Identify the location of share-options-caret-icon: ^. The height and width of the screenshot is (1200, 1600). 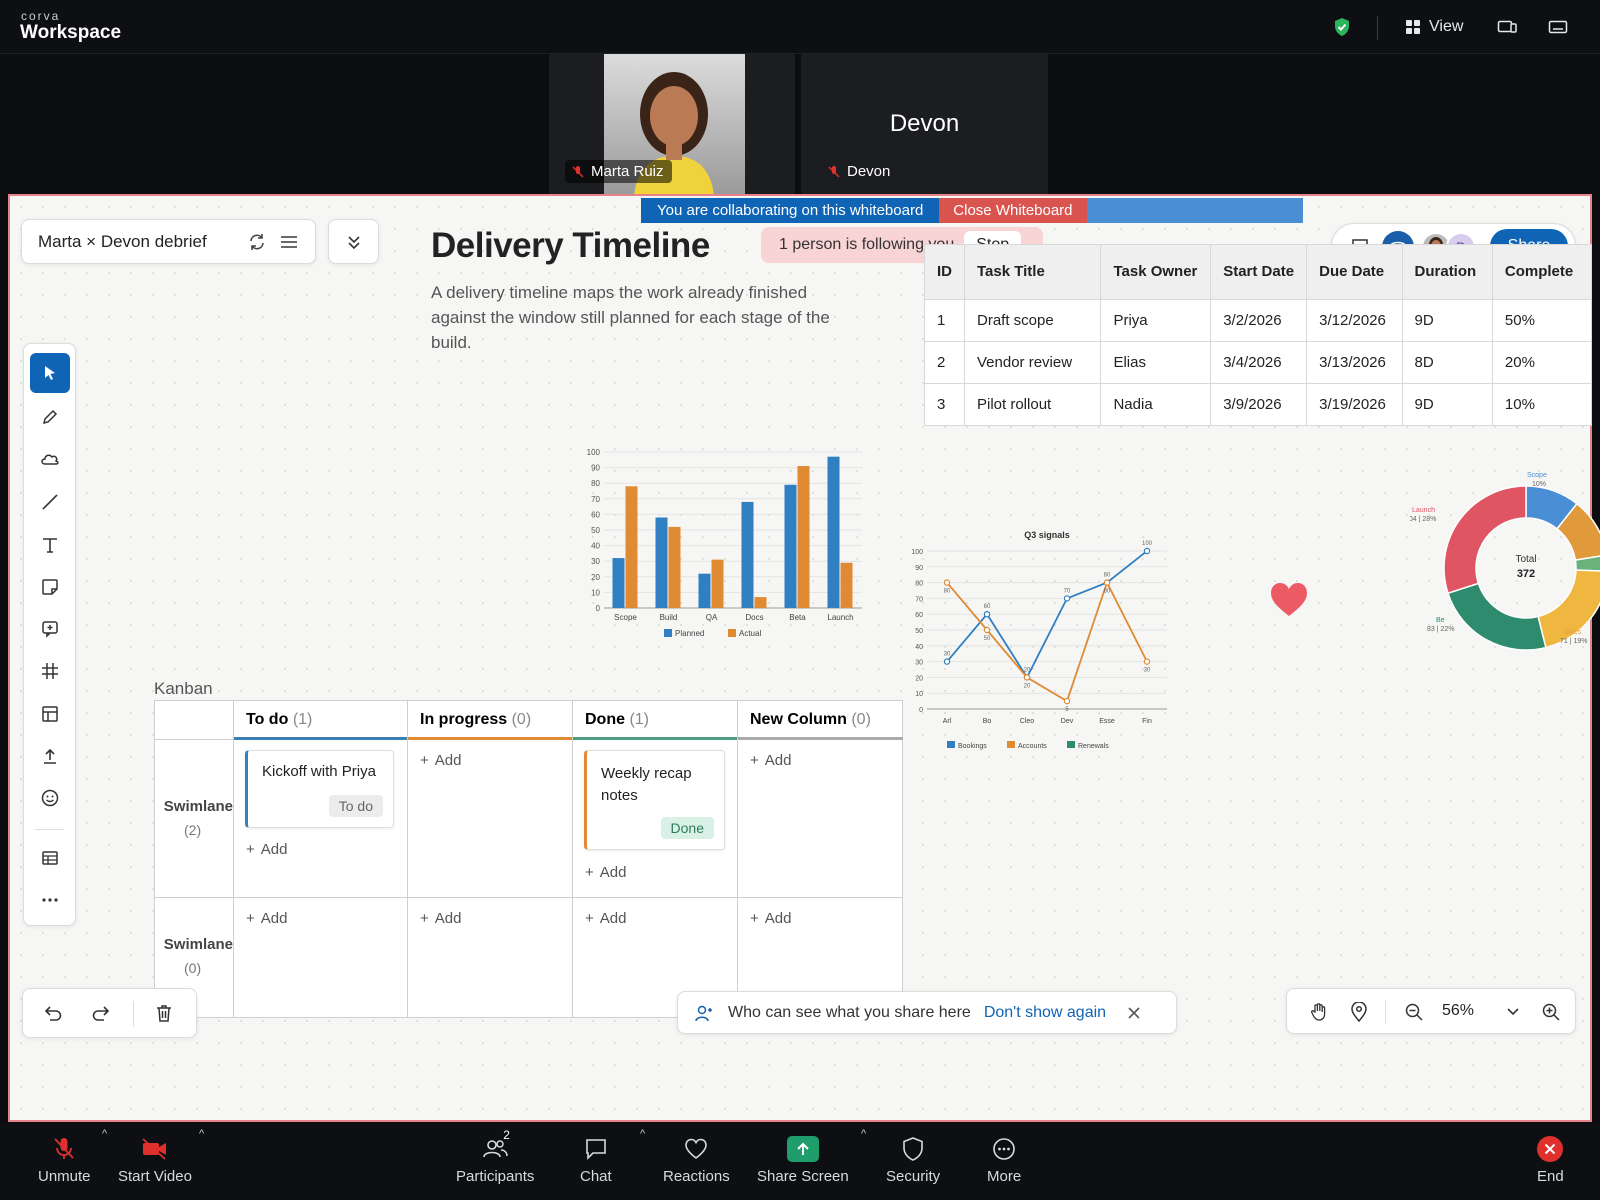
(863, 1134).